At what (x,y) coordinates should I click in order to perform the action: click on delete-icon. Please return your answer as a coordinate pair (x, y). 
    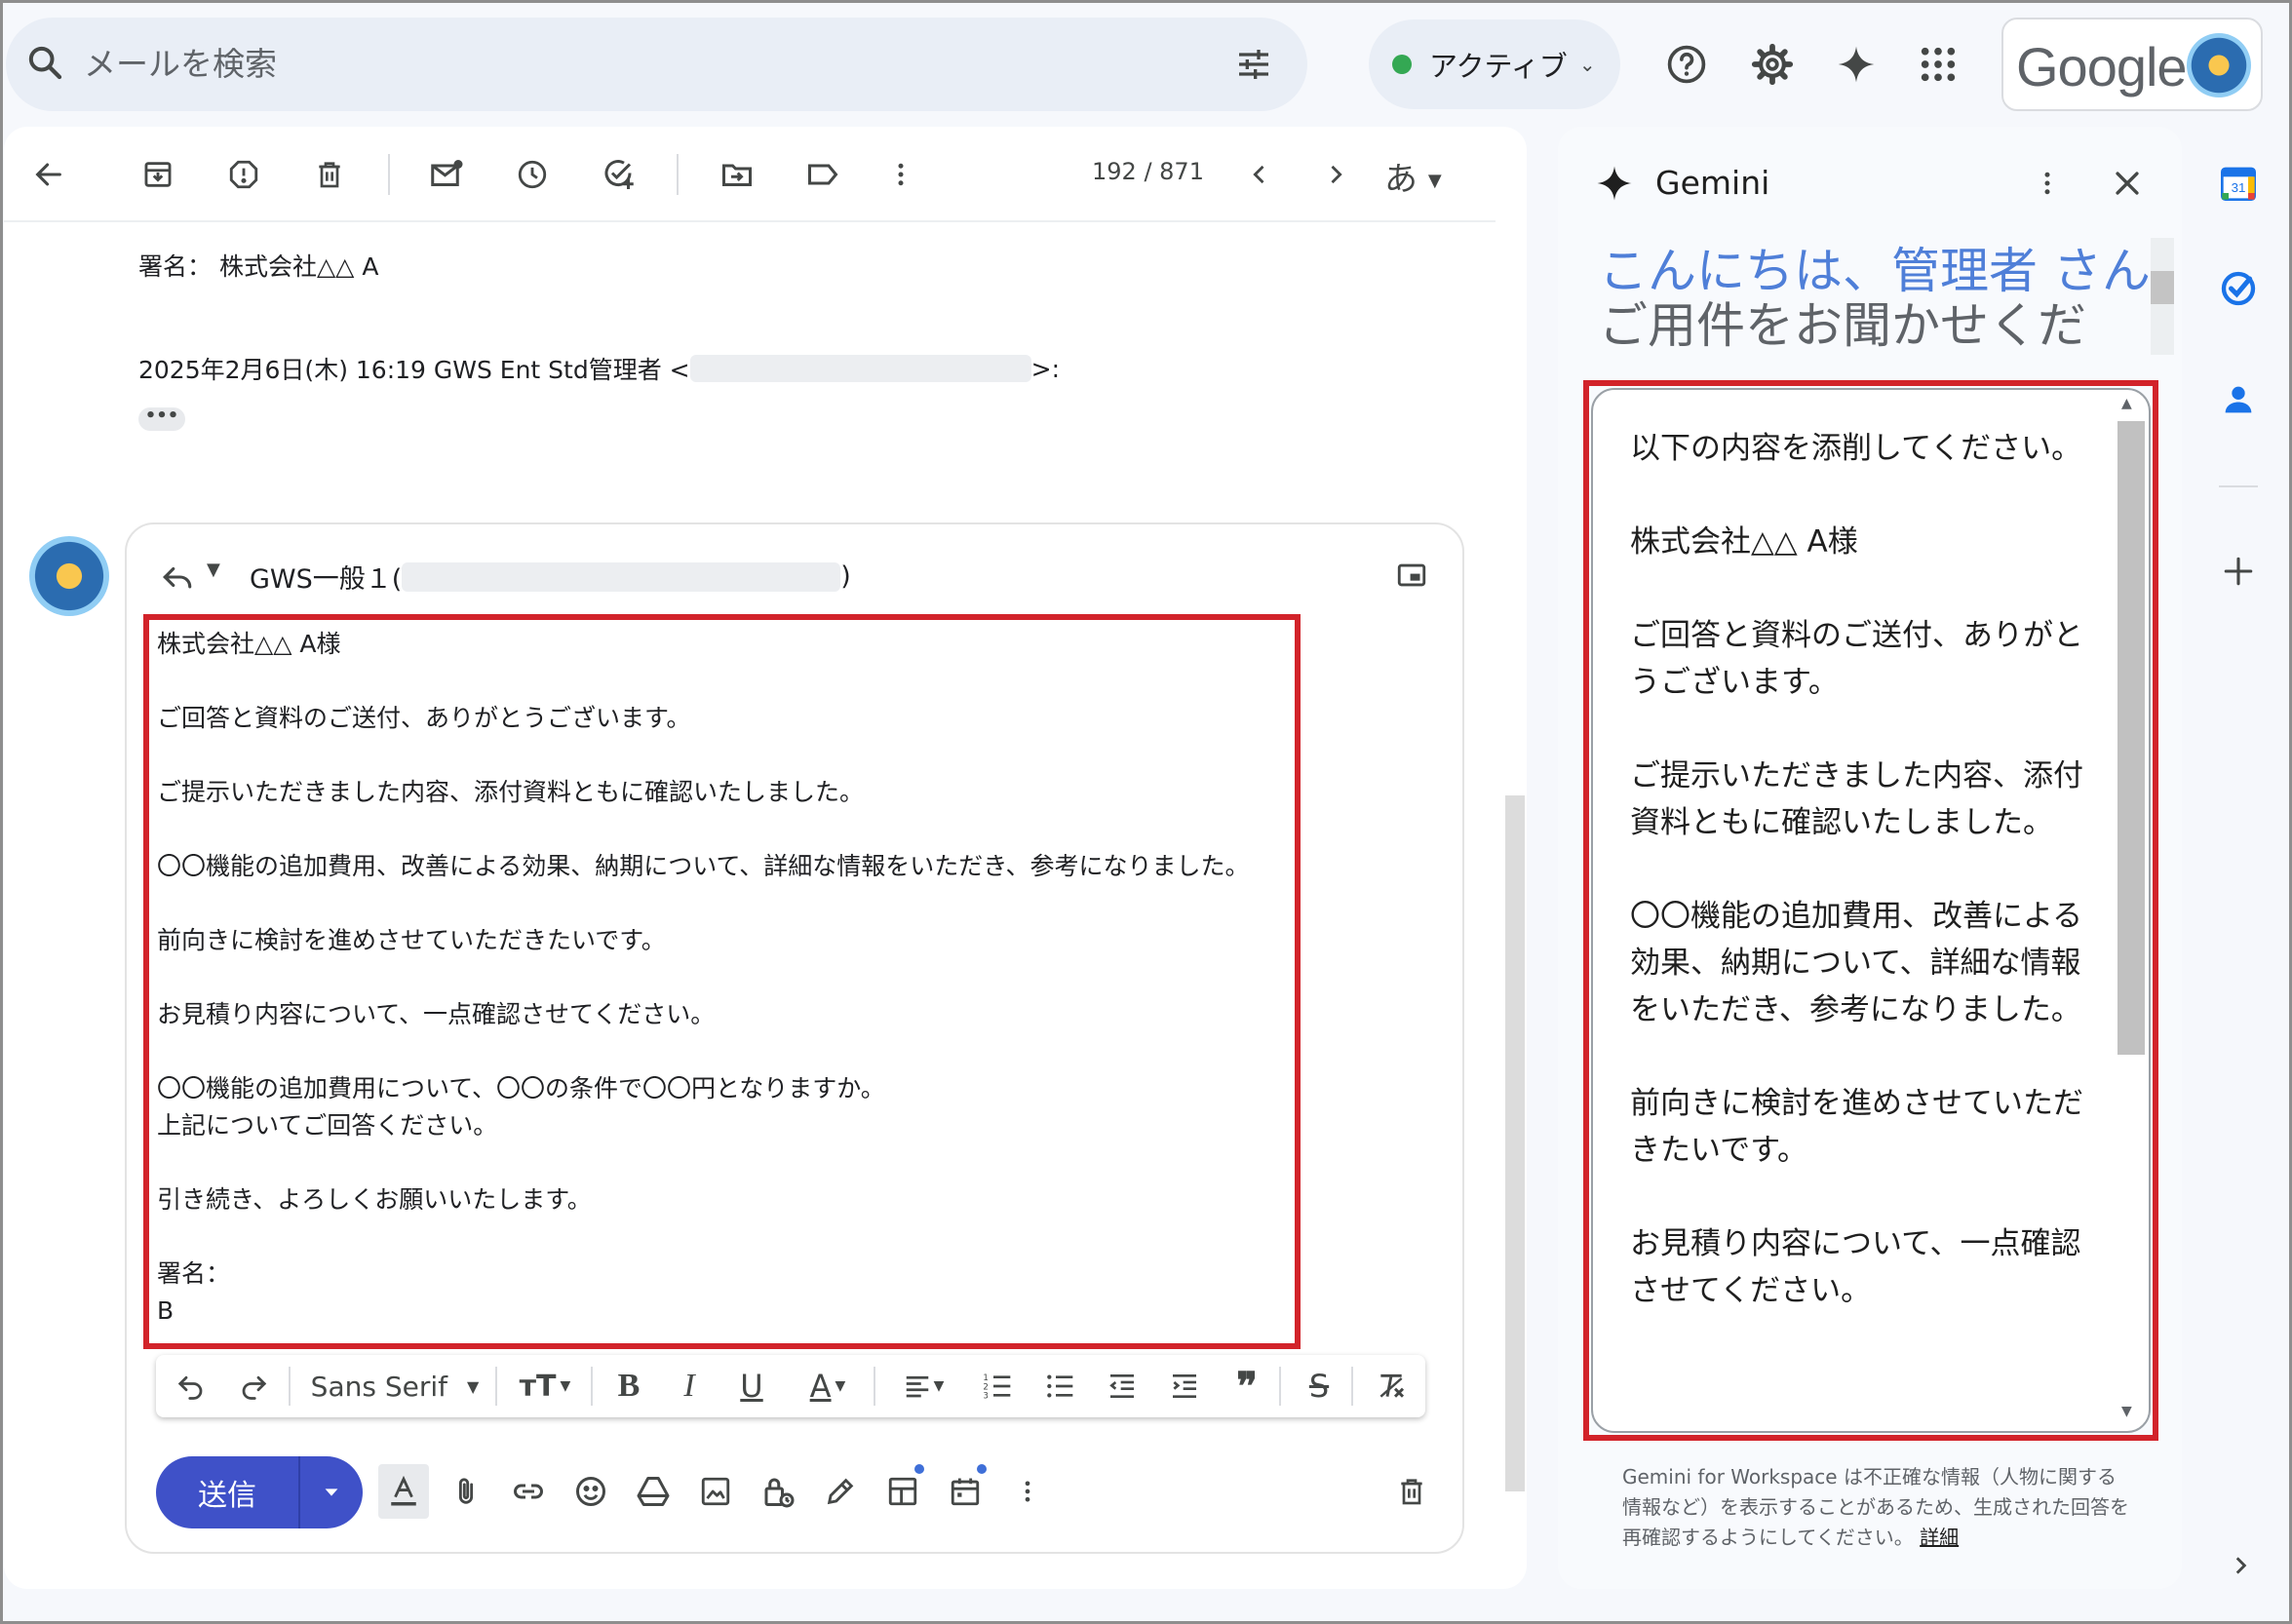
    Looking at the image, I should click on (329, 175).